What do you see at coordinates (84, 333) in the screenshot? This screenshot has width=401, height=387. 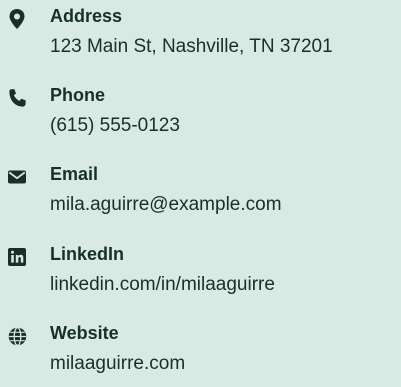 I see `contact-label-website: Website` at bounding box center [84, 333].